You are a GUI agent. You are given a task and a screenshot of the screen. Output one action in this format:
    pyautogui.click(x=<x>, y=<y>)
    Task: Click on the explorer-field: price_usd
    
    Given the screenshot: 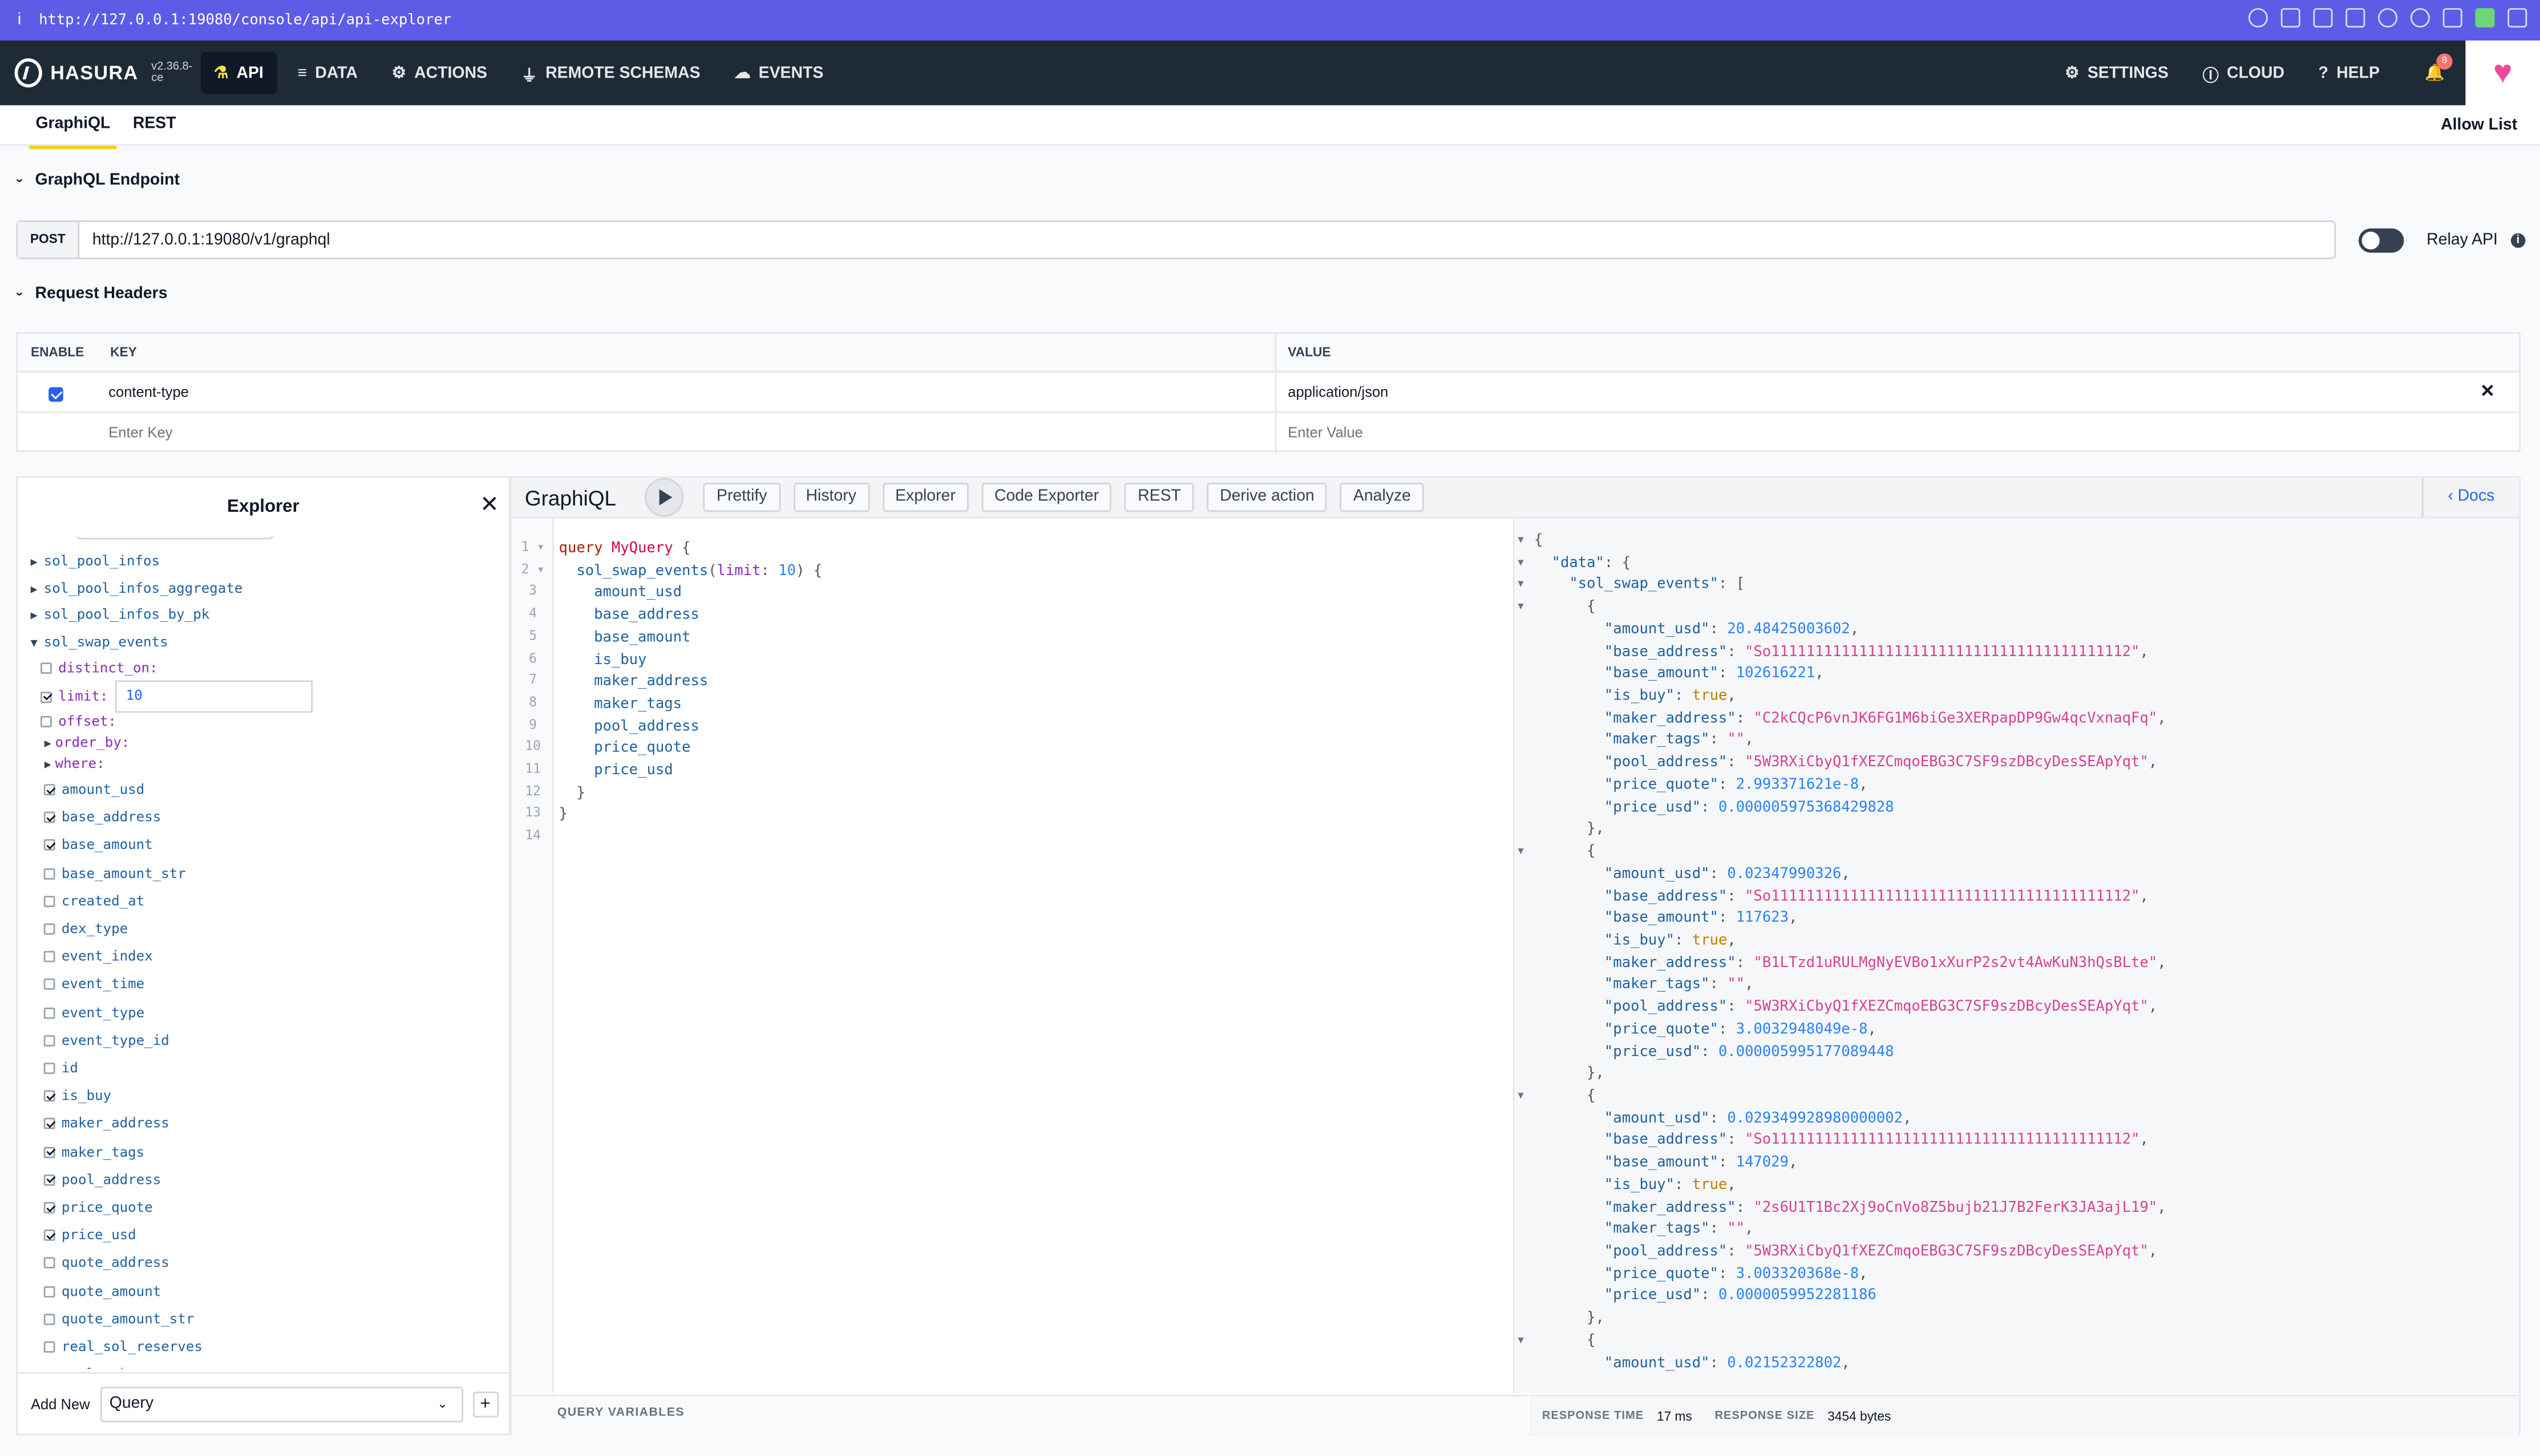 What is the action you would take?
    pyautogui.click(x=89, y=1236)
    